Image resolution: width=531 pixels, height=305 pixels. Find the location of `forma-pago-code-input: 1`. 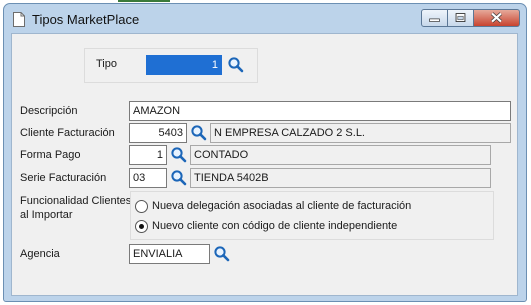

forma-pago-code-input: 1 is located at coordinates (148, 155).